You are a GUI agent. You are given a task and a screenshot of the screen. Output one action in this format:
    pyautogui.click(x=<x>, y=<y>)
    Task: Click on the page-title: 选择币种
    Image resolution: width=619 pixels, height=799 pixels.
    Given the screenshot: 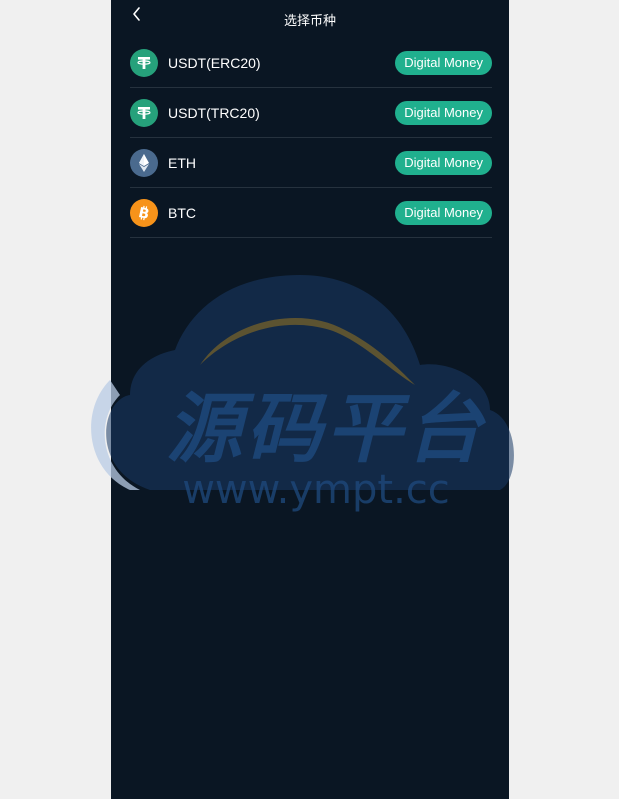 What is the action you would take?
    pyautogui.click(x=309, y=20)
    